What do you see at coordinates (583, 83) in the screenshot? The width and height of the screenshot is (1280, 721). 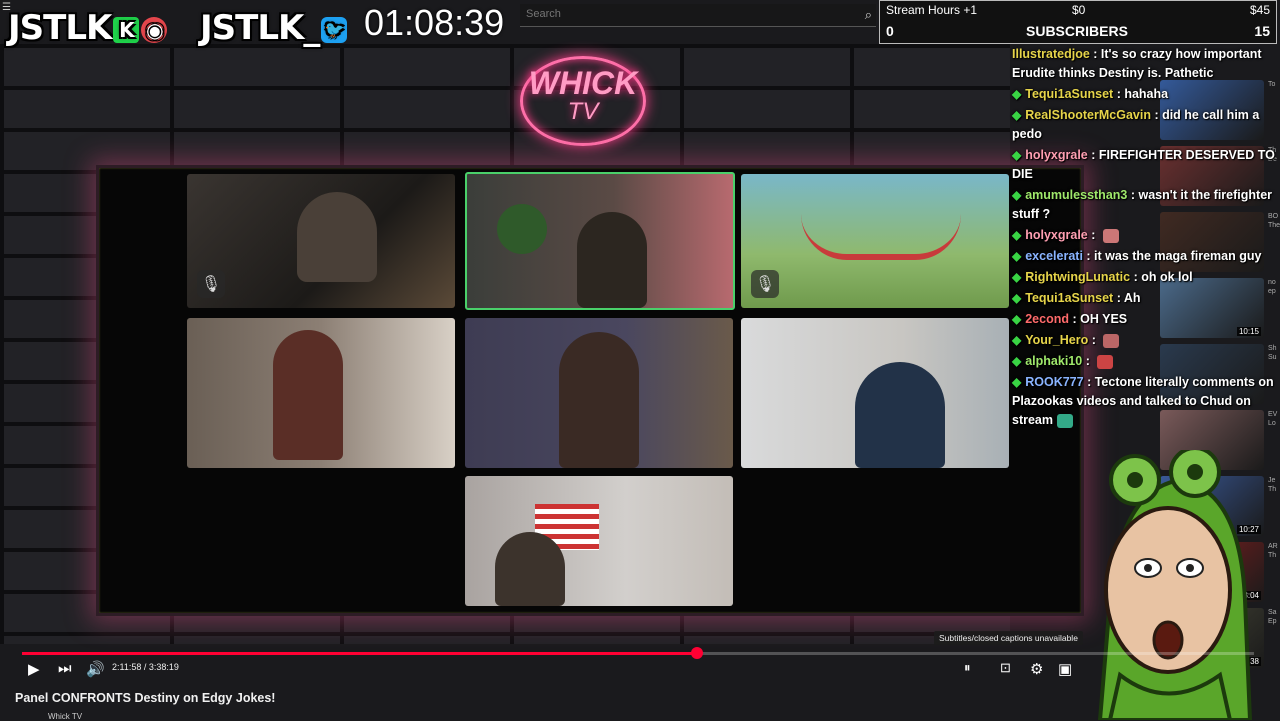 I see `logo-line1: WHICK` at bounding box center [583, 83].